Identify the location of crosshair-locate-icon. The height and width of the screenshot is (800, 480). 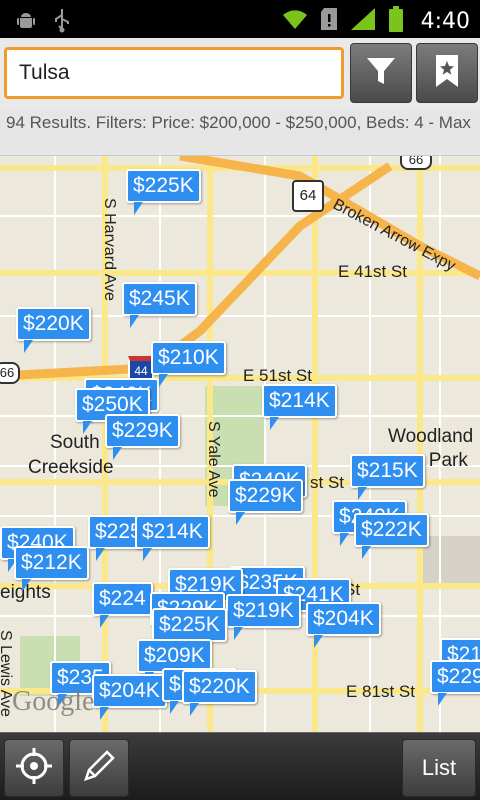
(34, 768).